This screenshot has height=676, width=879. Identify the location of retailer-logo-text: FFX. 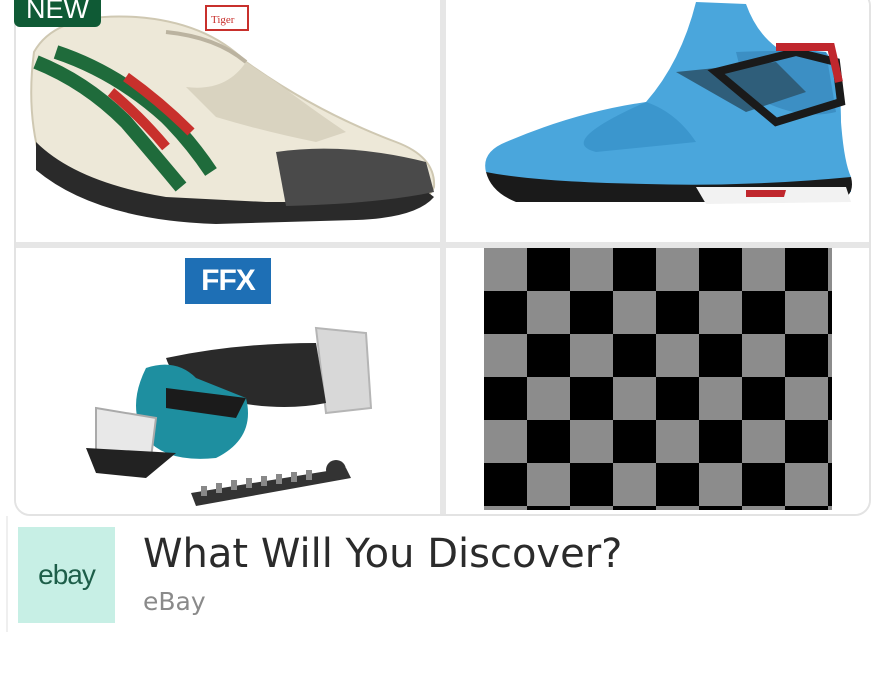
(228, 280).